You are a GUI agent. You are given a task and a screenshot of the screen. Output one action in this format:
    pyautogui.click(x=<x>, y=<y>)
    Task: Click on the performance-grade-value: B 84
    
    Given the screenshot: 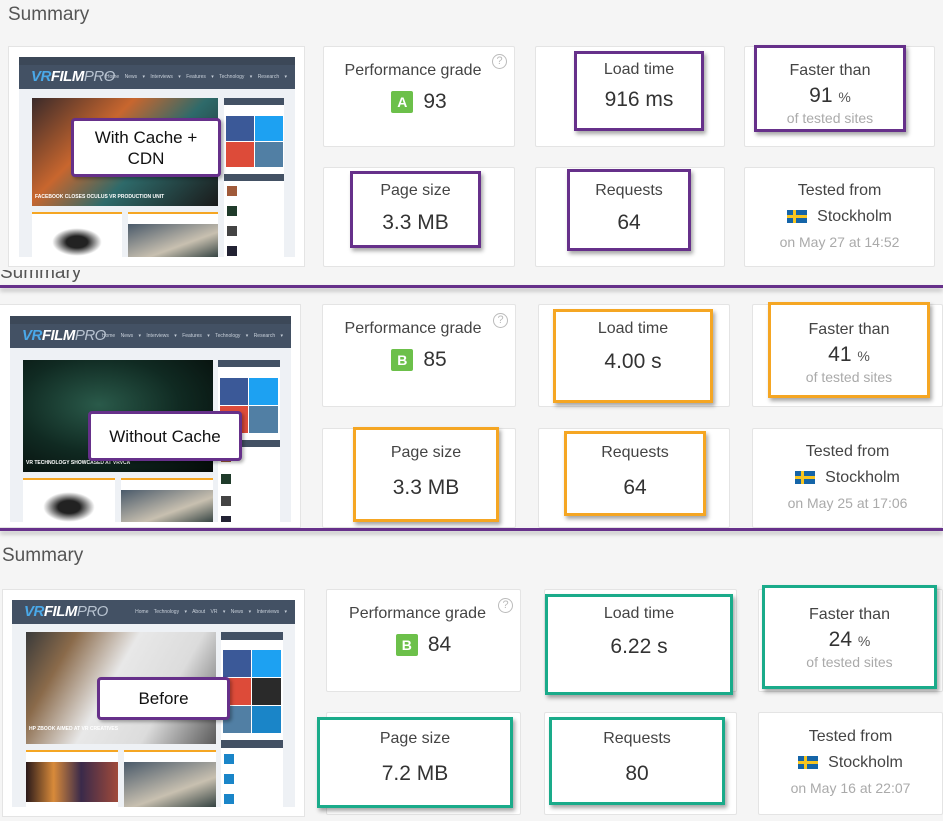 What is the action you would take?
    pyautogui.click(x=423, y=645)
    